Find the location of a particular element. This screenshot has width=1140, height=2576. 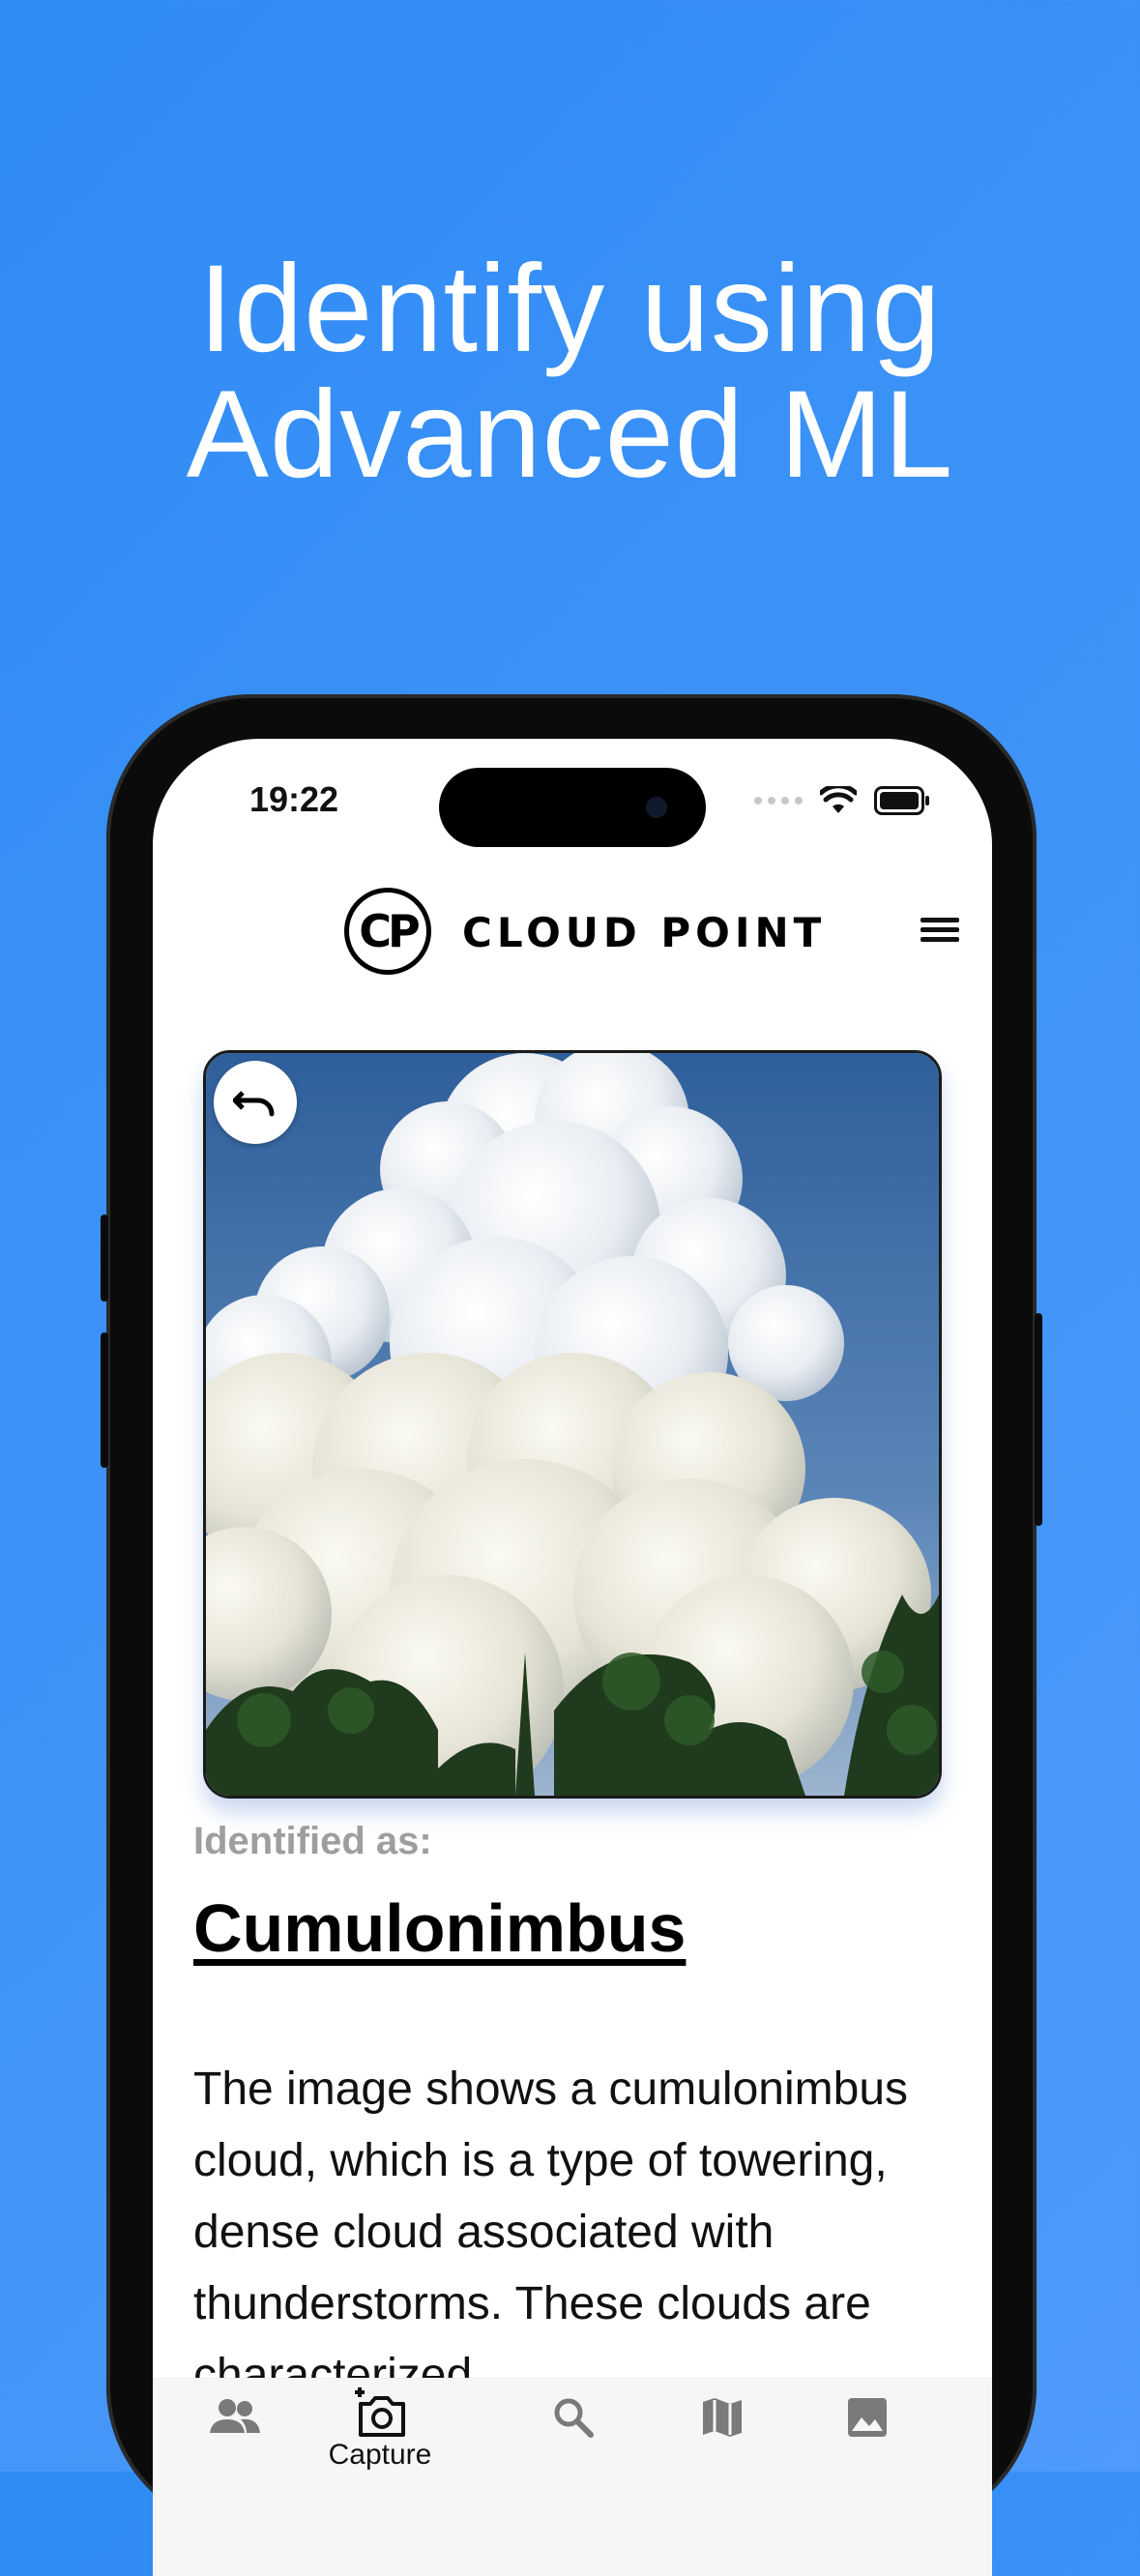

undo-button is located at coordinates (256, 1102).